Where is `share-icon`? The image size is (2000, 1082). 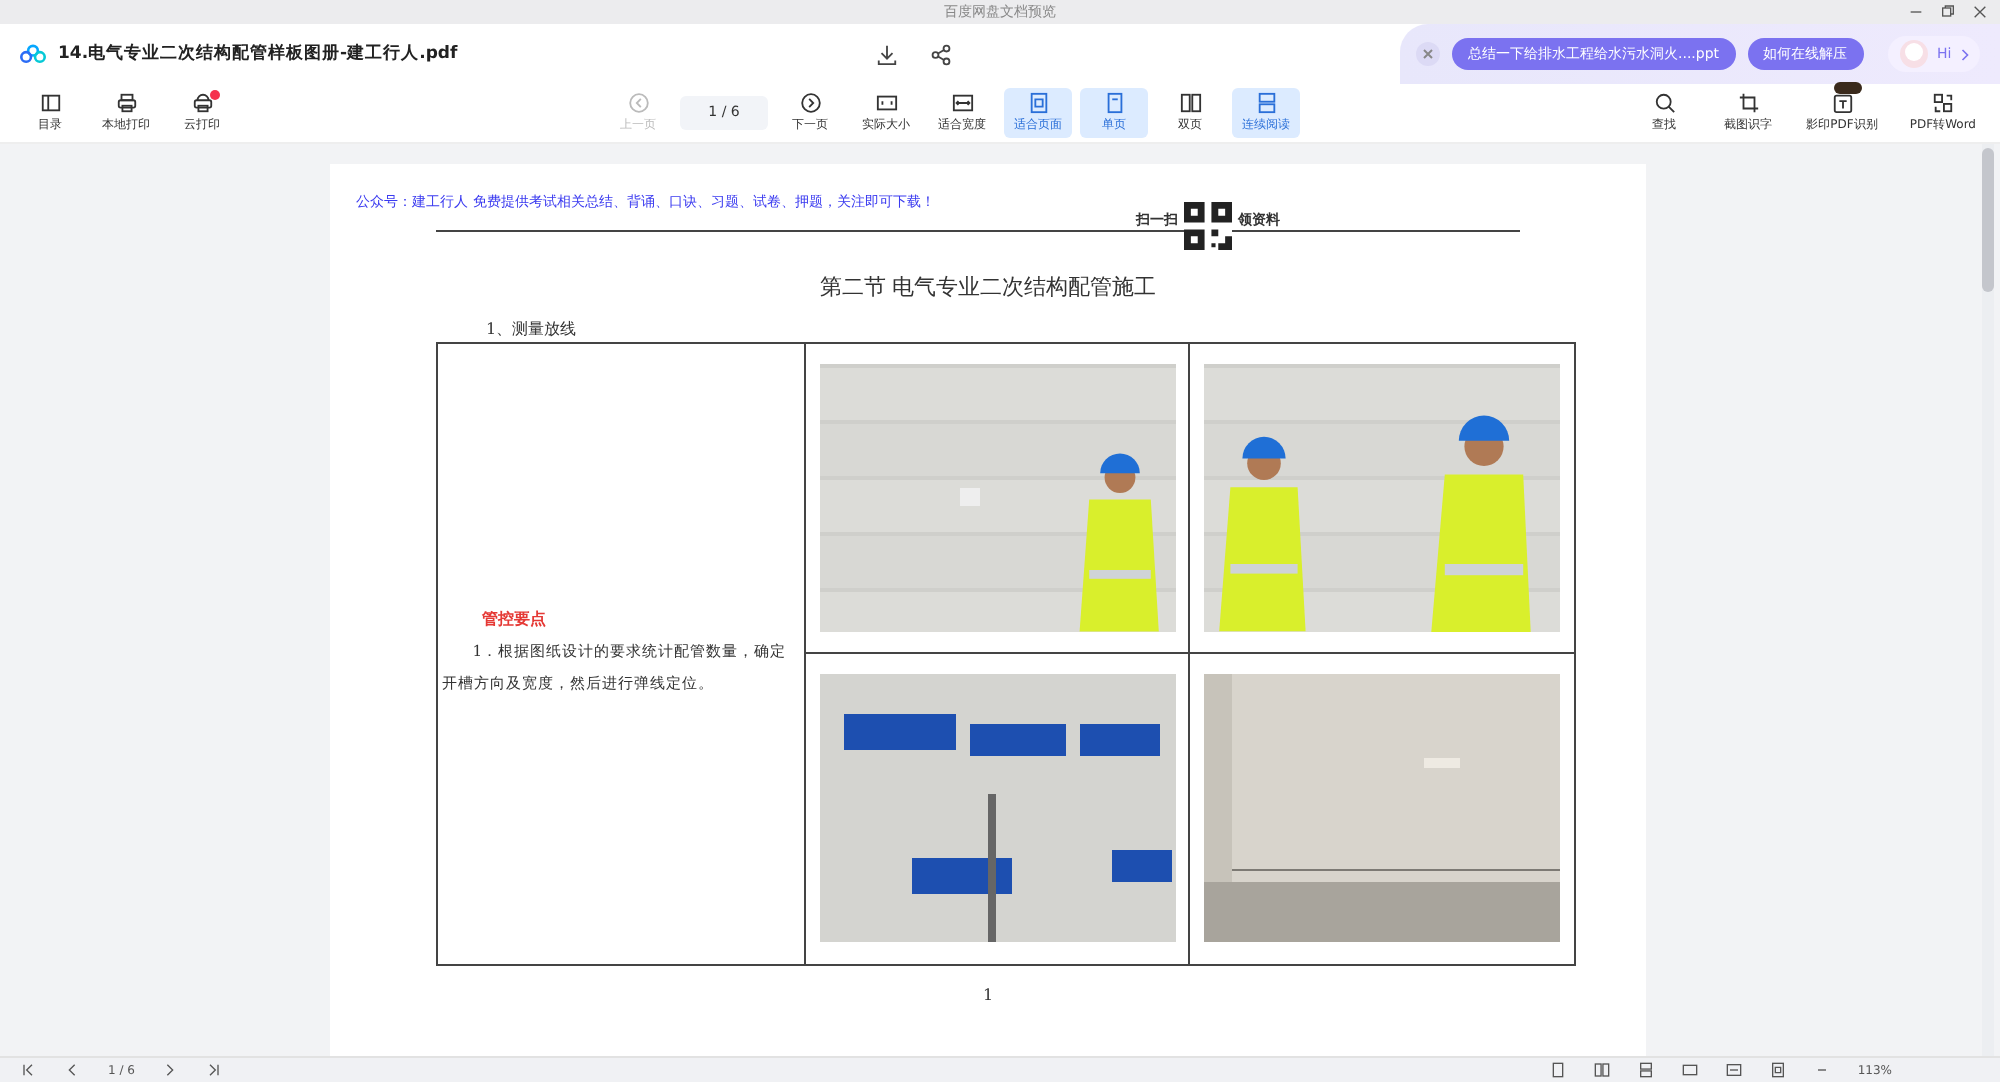 share-icon is located at coordinates (941, 54).